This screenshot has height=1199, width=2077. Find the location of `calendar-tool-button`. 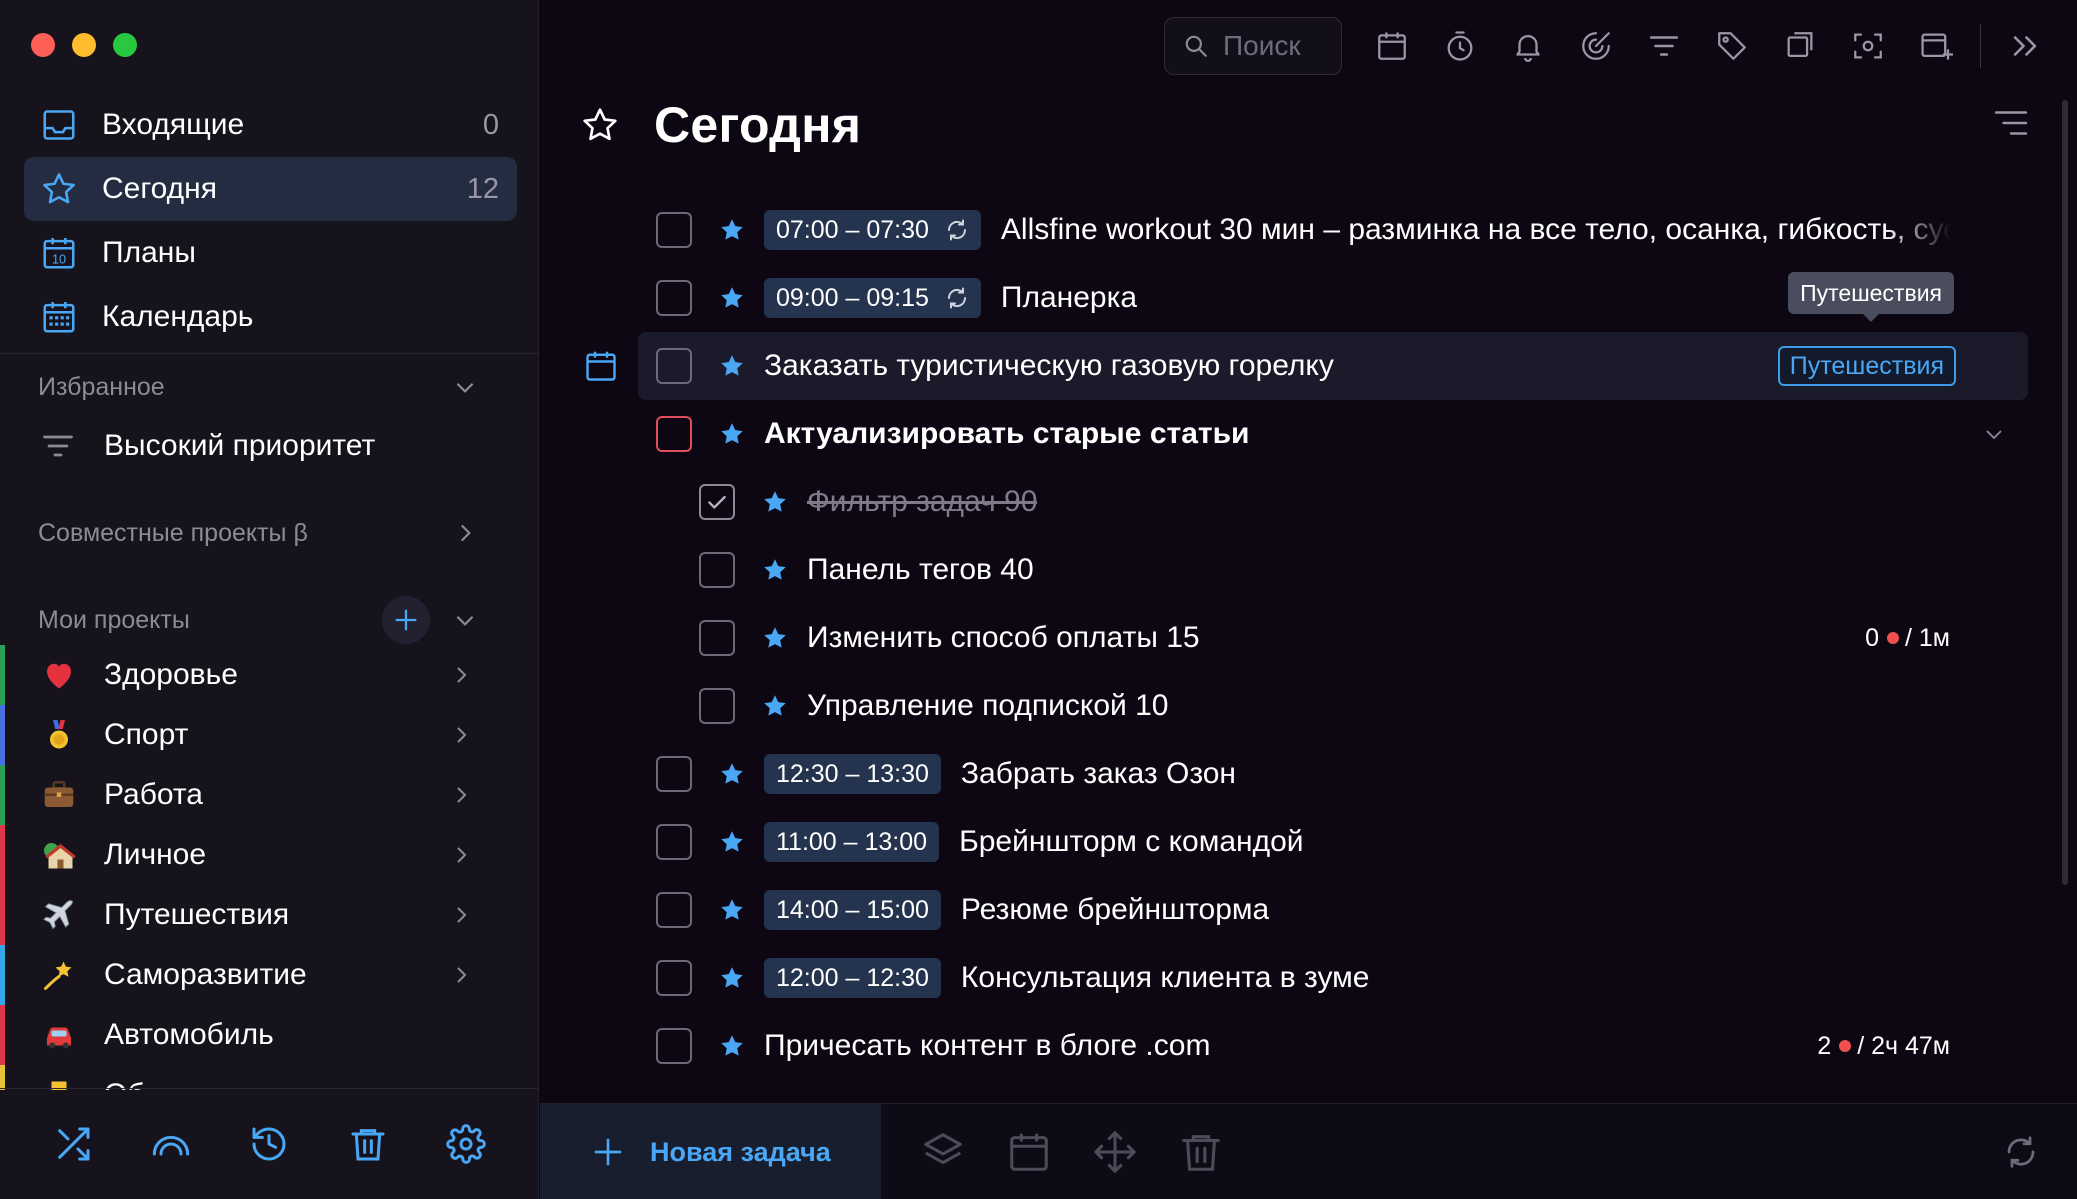

calendar-tool-button is located at coordinates (1392, 46).